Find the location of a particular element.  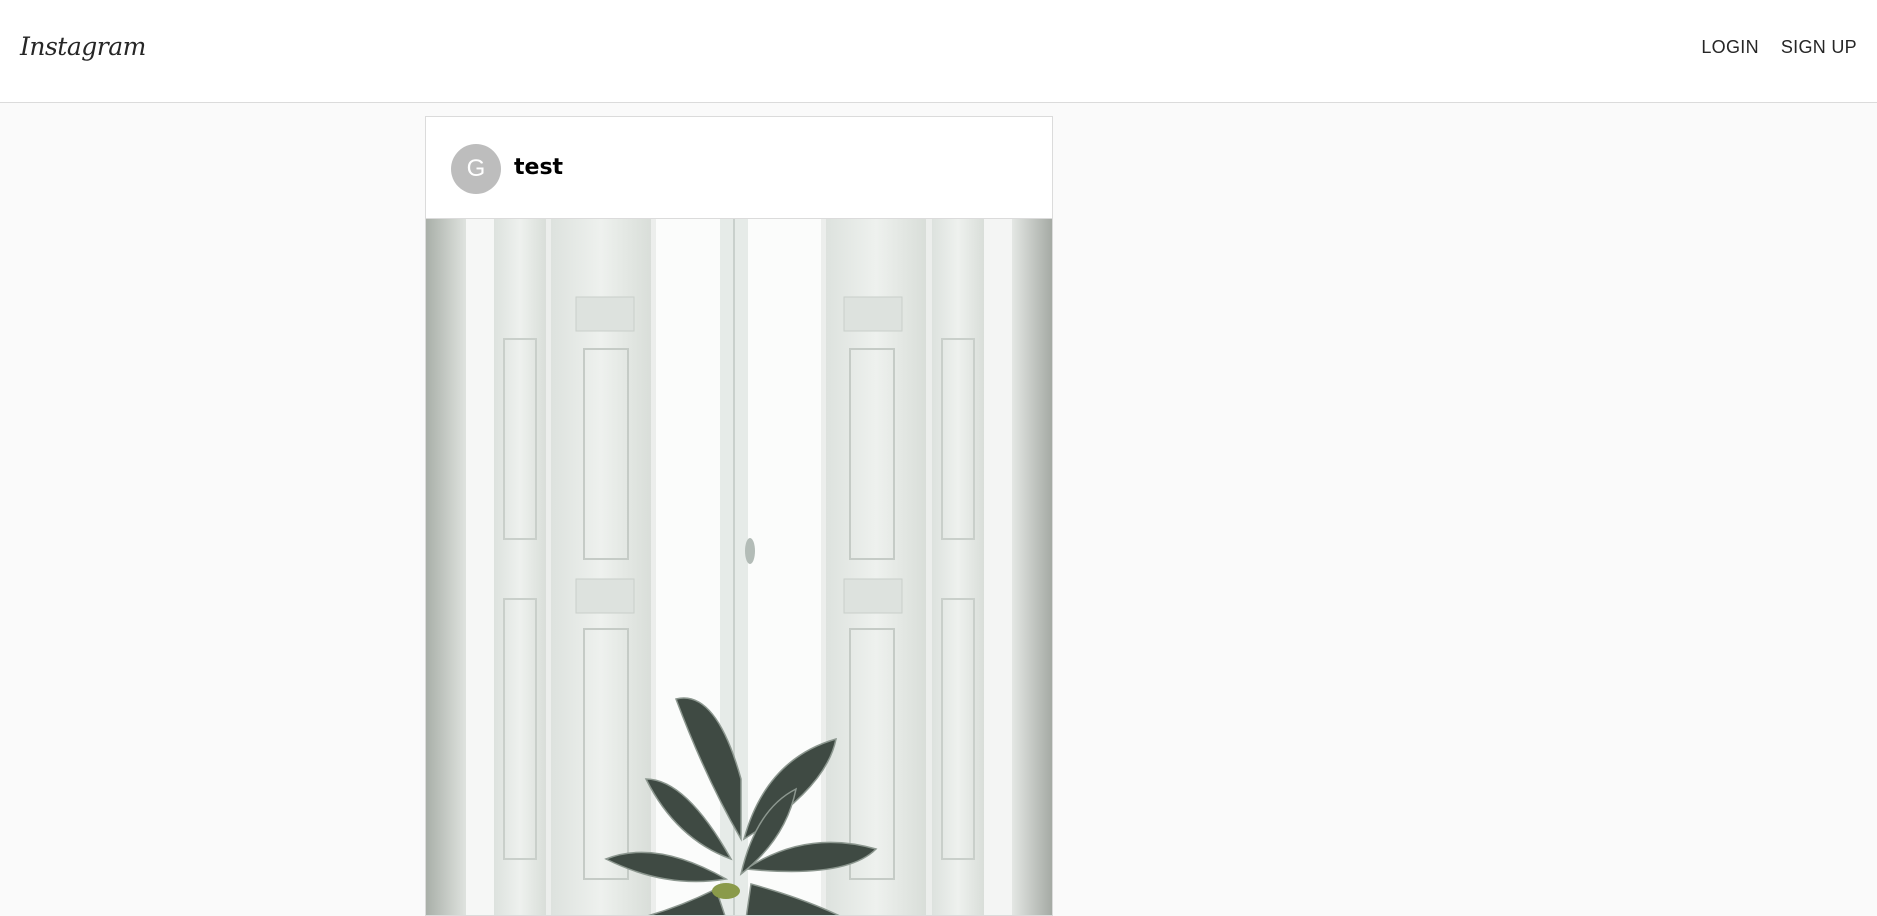

signup-button: SIGN UP is located at coordinates (1819, 47).